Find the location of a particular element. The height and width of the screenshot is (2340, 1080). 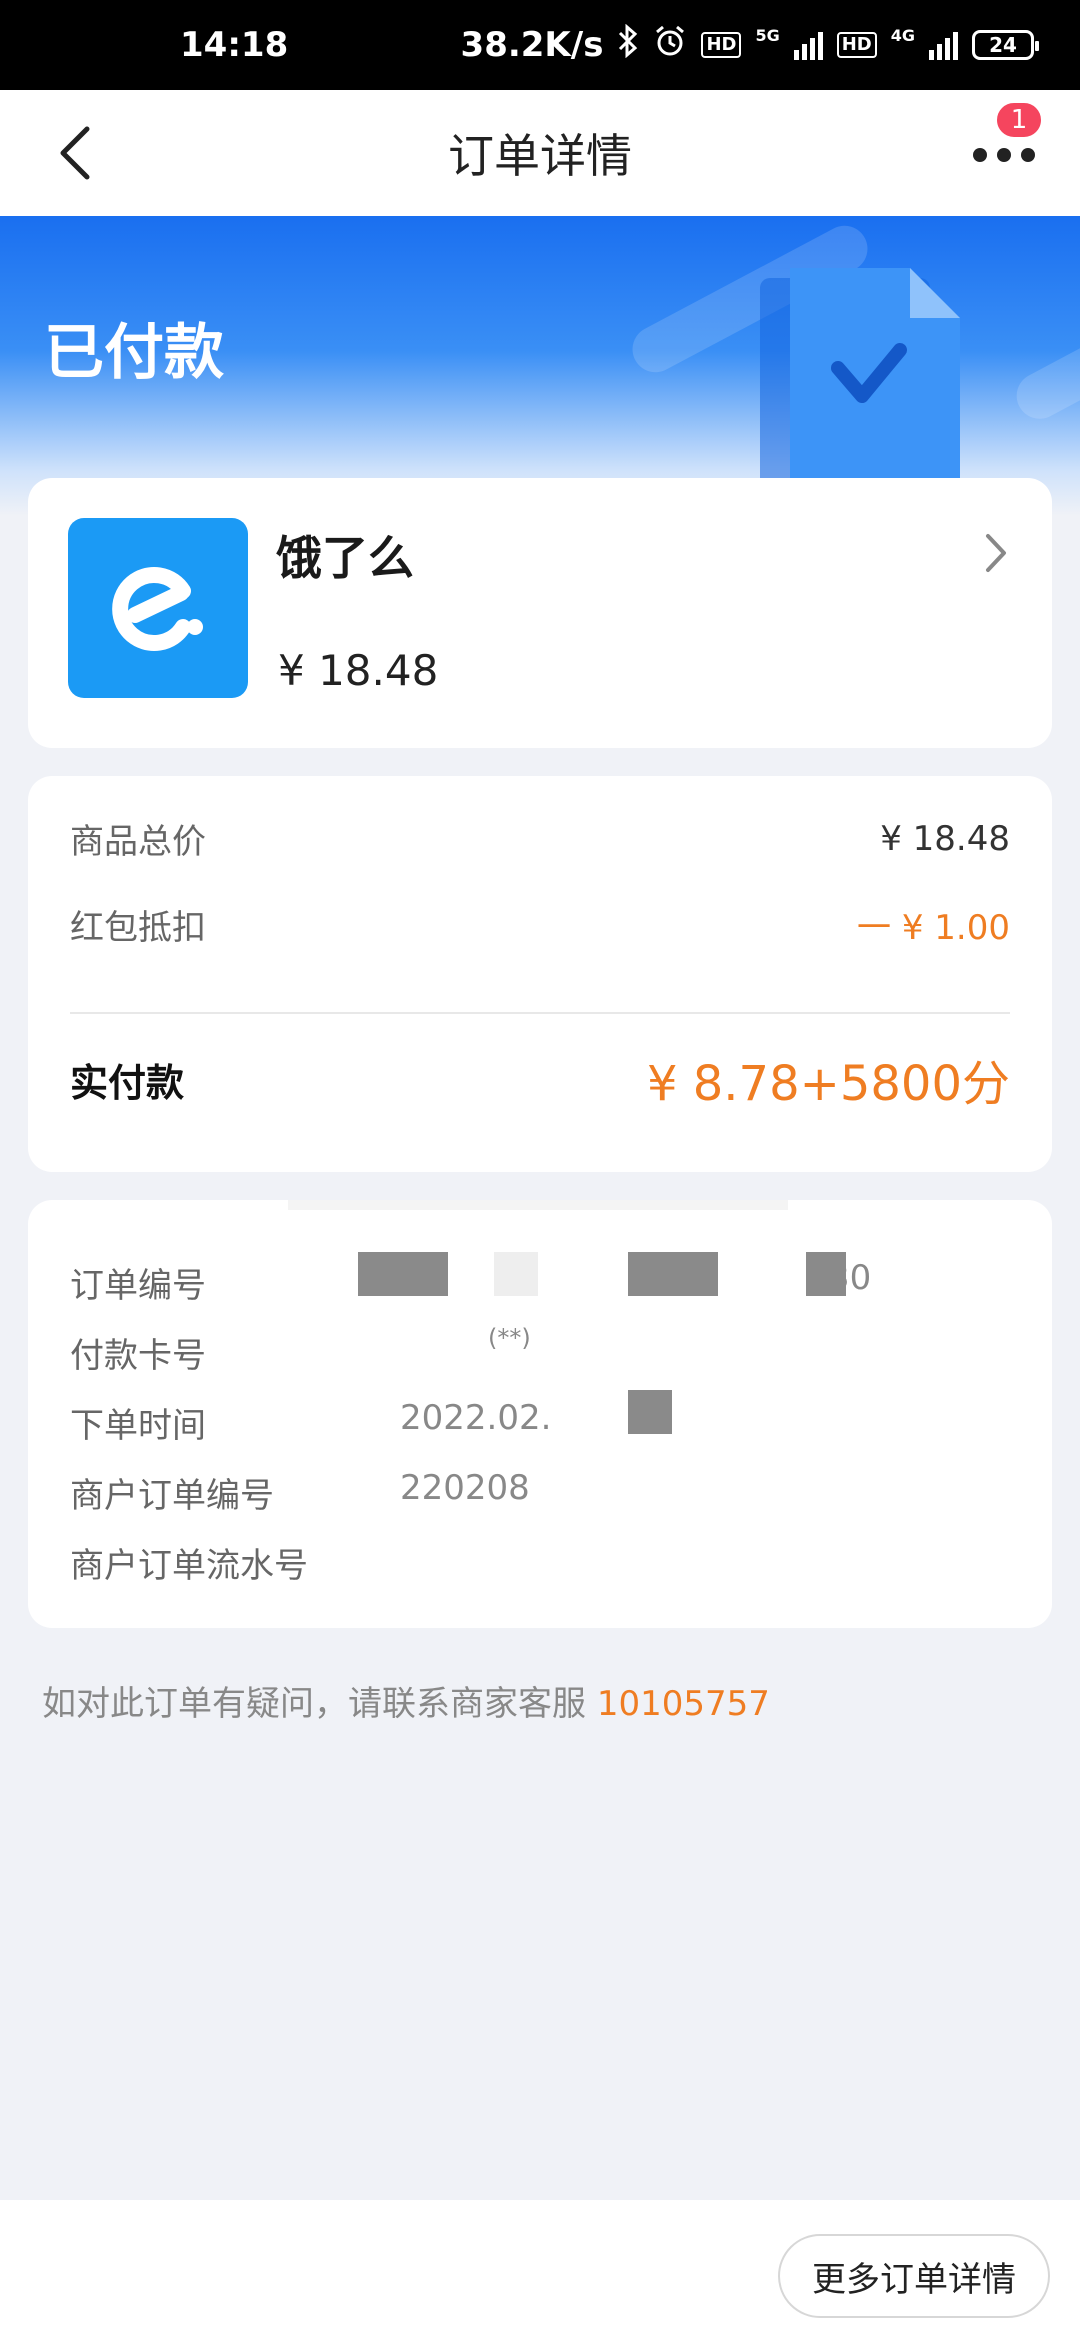

merchant-name: 饿了么 is located at coordinates (345, 558).